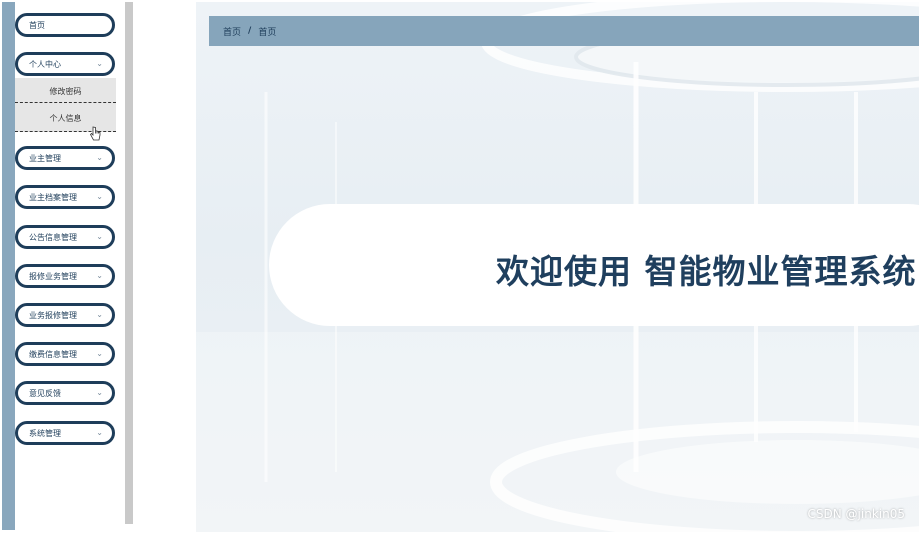  What do you see at coordinates (129, 263) in the screenshot?
I see `sidebar-scrollbar` at bounding box center [129, 263].